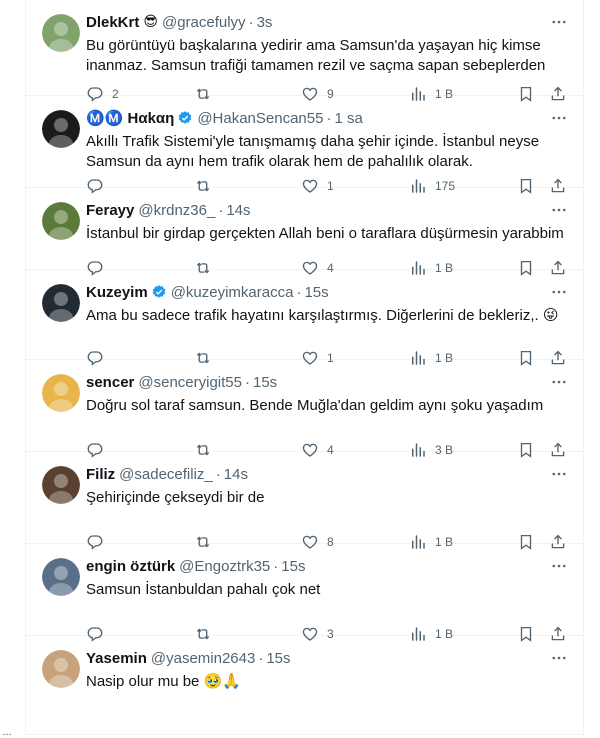 Image resolution: width=600 pixels, height=738 pixels. Describe the element at coordinates (100, 474) in the screenshot. I see `author-name: Filiz` at that location.